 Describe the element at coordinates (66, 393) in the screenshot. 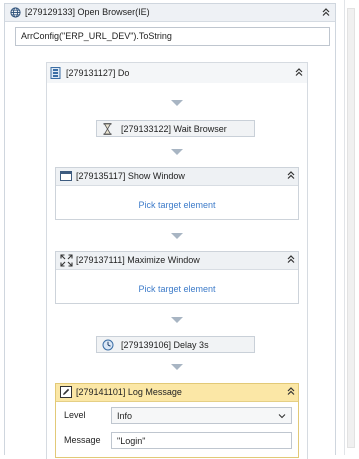

I see `pencil-icon` at that location.